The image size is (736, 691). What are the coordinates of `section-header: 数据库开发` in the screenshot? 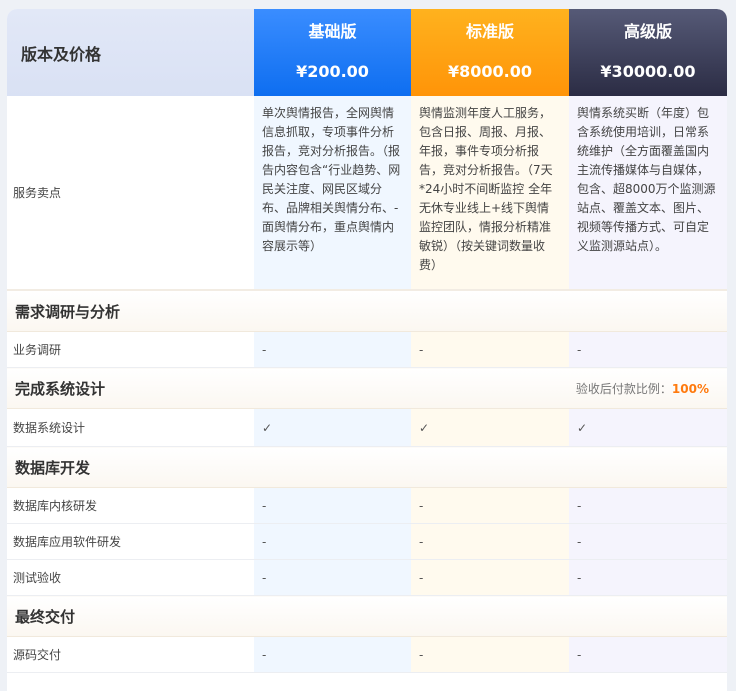 It's located at (367, 467).